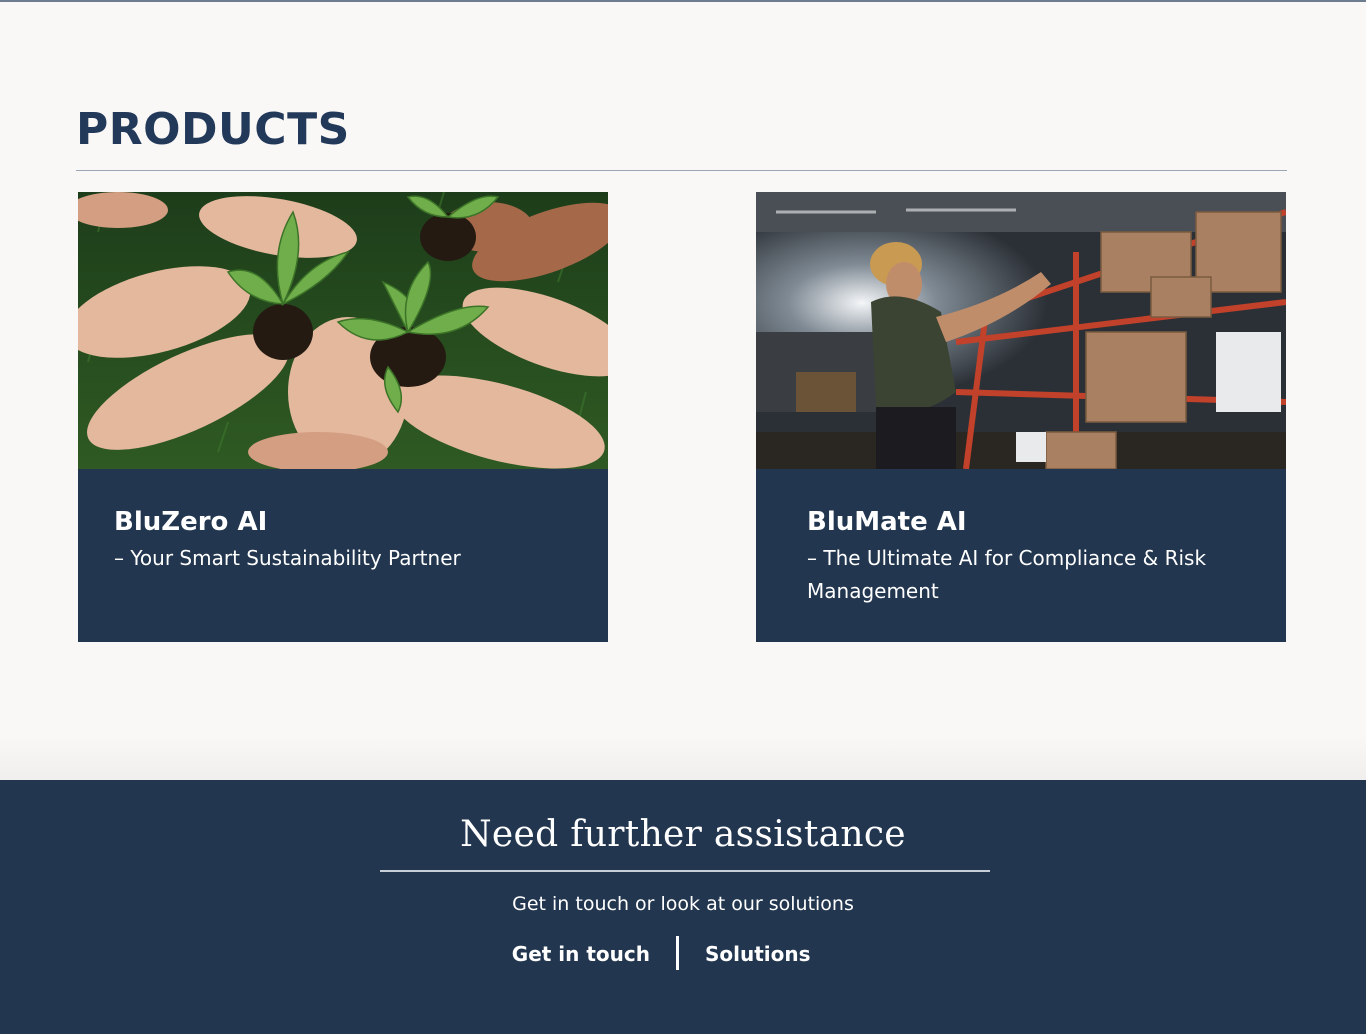  I want to click on footer-subtext: Get in touch or look at our solutions, so click(683, 904).